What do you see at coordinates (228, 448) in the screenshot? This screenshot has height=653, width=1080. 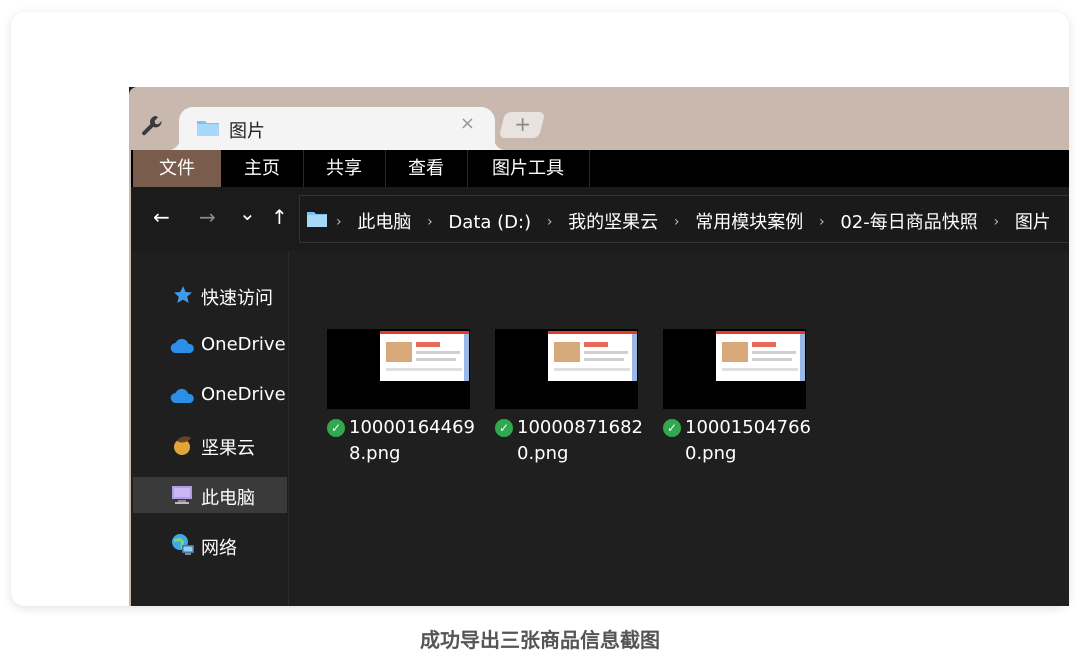 I see `sidebar-item-label: 坚果云` at bounding box center [228, 448].